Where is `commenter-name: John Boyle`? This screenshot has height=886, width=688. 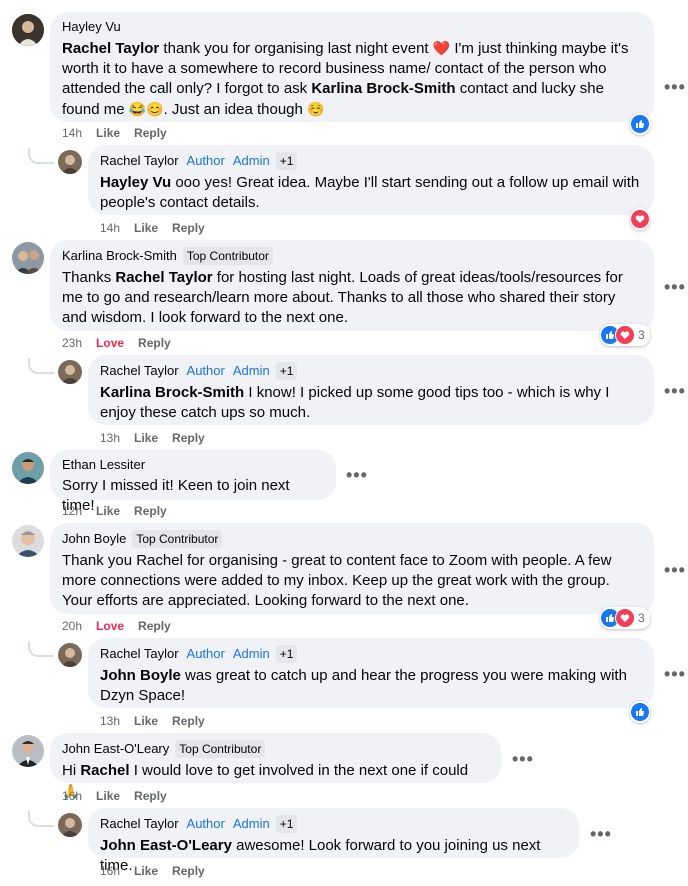 commenter-name: John Boyle is located at coordinates (94, 538).